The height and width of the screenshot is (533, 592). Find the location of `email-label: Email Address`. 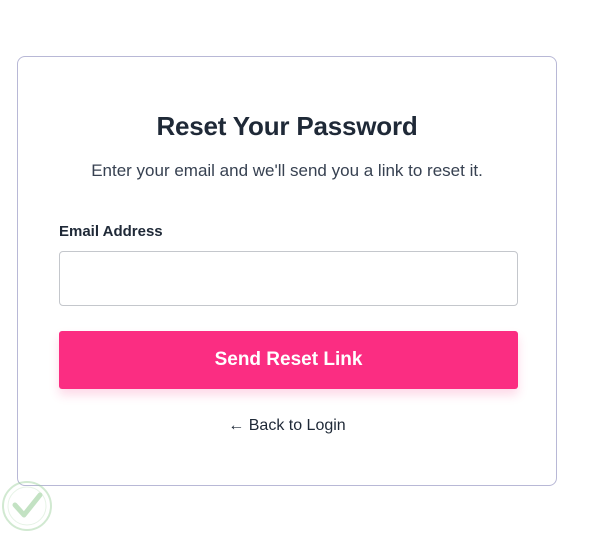

email-label: Email Address is located at coordinates (111, 231).